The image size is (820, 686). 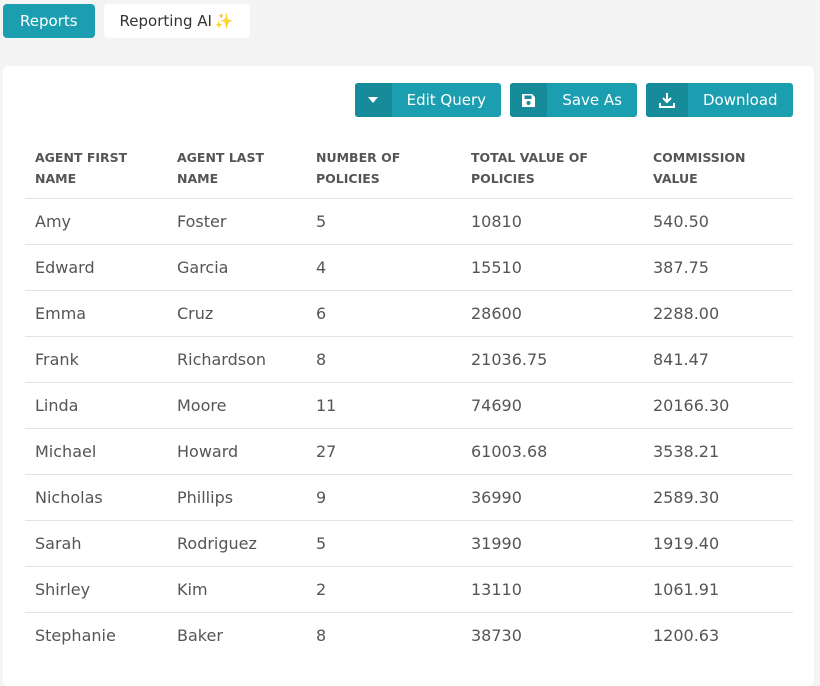 I want to click on table-row: Edward Garcia 4 15510 387.75, so click(x=409, y=267).